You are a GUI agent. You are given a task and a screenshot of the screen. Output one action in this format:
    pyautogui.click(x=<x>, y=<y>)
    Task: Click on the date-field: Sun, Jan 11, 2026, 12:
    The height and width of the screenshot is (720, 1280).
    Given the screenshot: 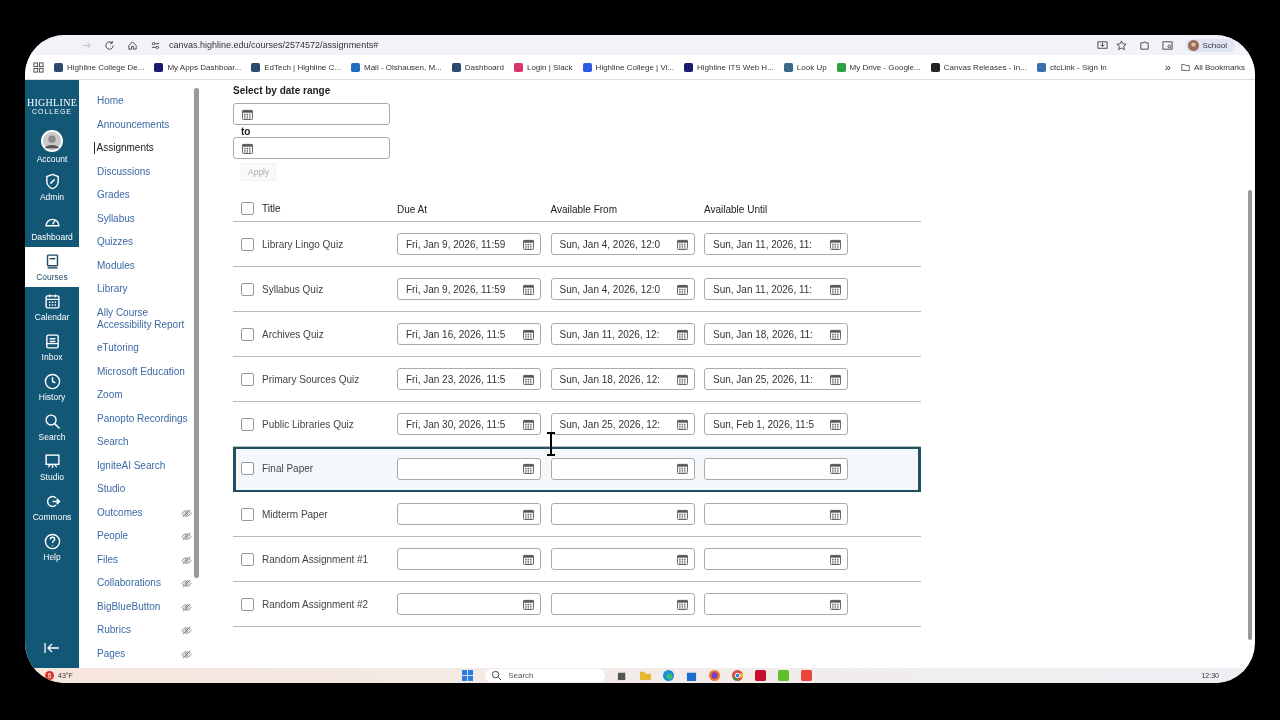 What is the action you would take?
    pyautogui.click(x=622, y=334)
    